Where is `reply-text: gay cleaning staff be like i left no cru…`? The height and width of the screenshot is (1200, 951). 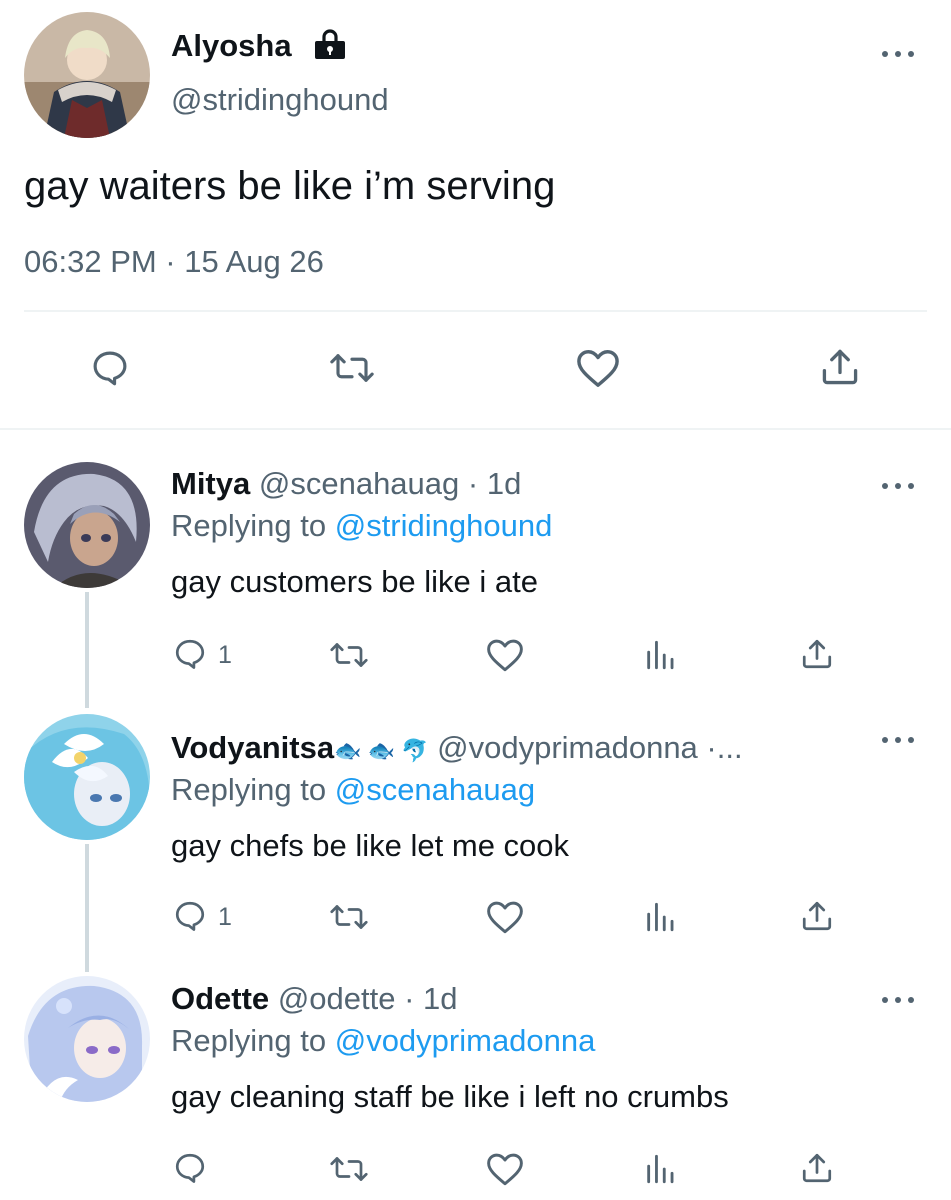 reply-text: gay cleaning staff be like i left no cru… is located at coordinates (450, 1096).